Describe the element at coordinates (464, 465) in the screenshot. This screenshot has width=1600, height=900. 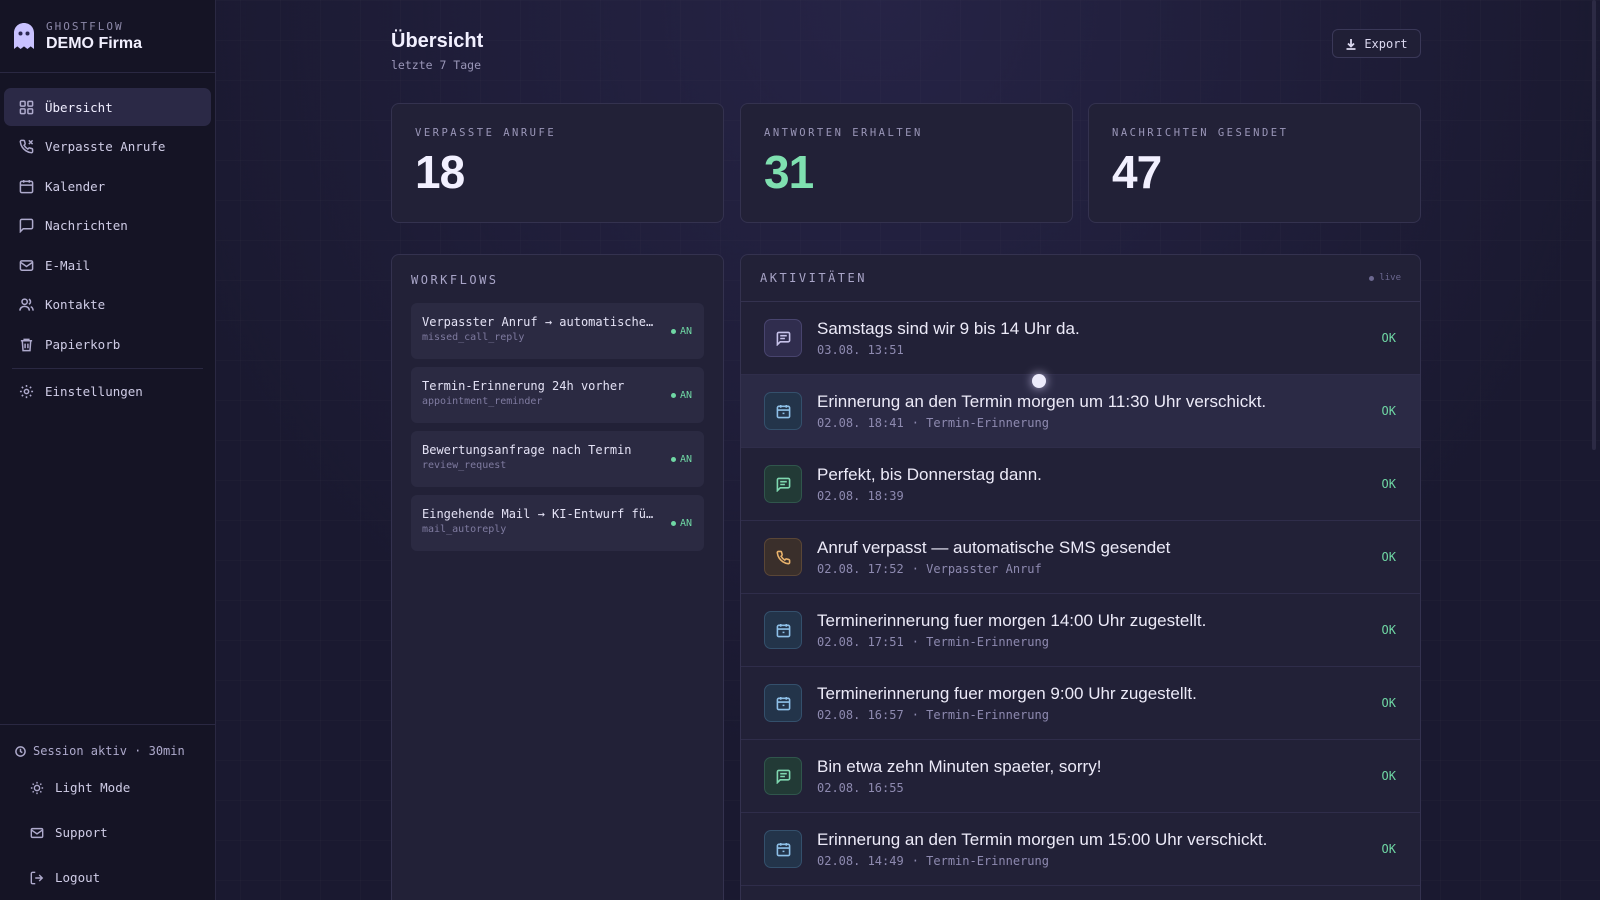
I see `workflow-key: review_request` at that location.